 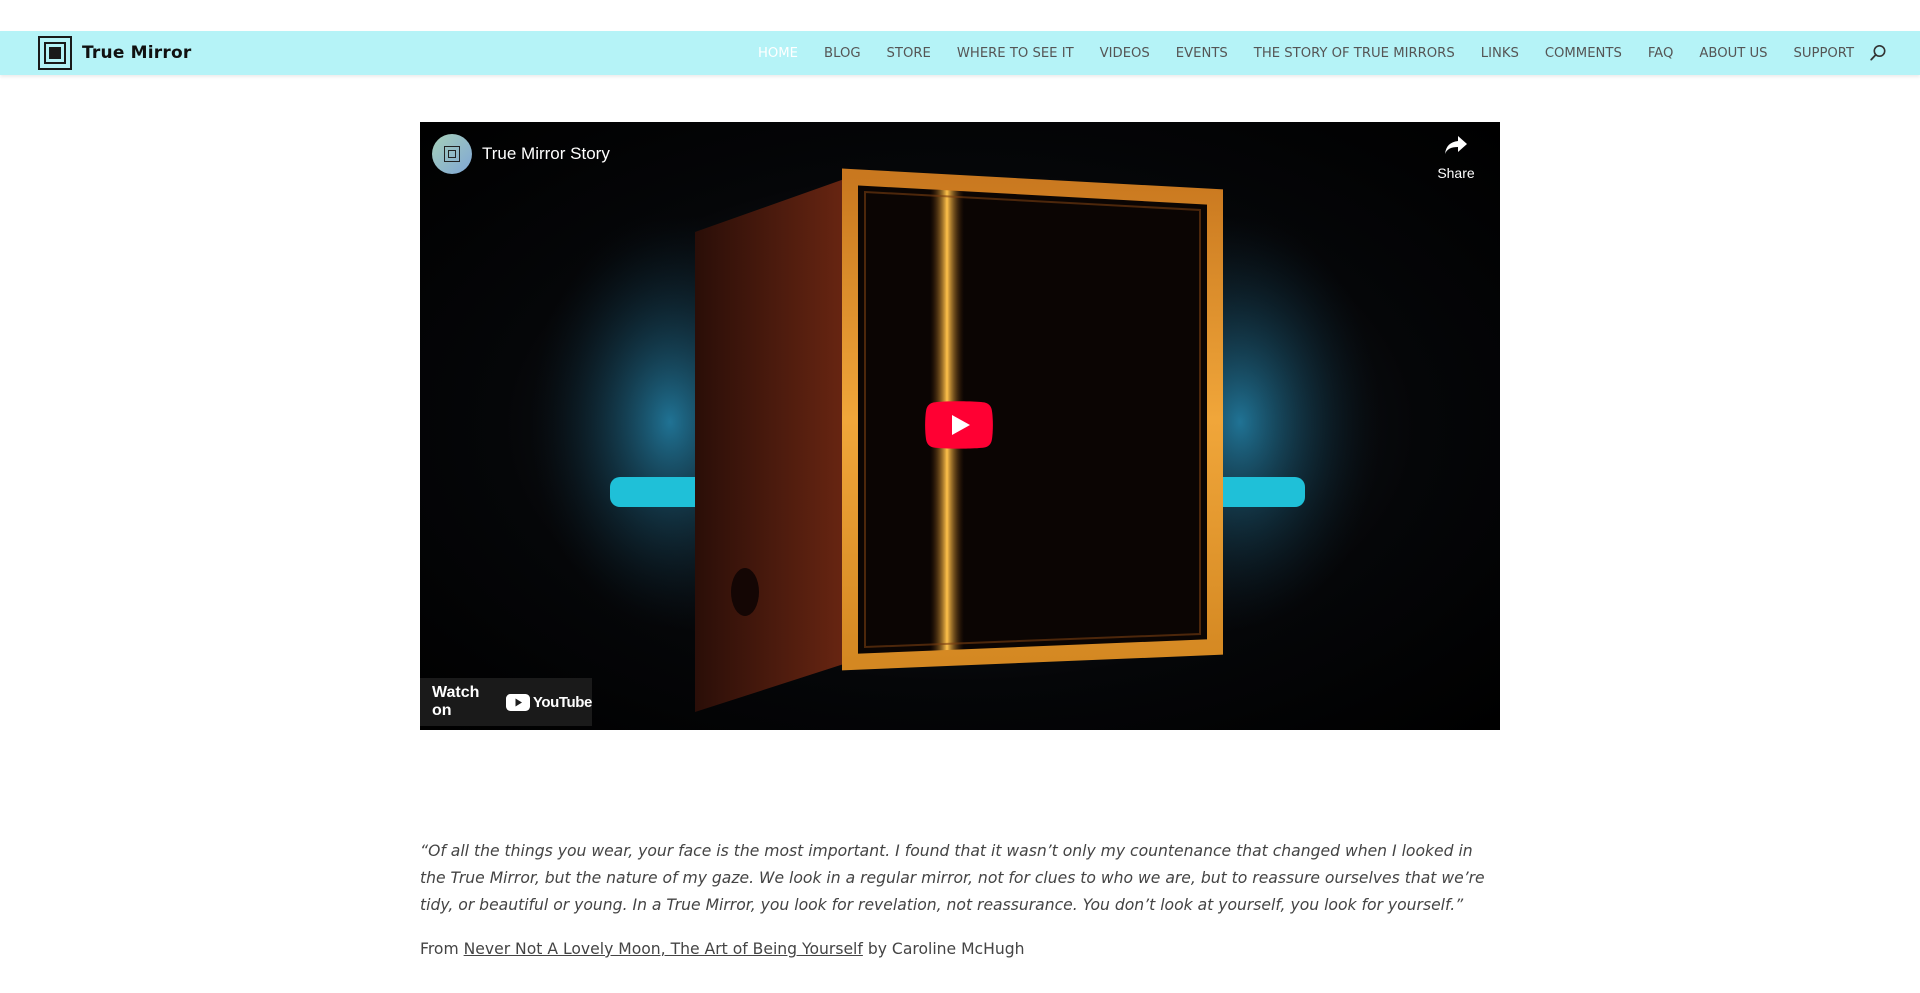 What do you see at coordinates (1824, 53) in the screenshot?
I see `nav-item-support: SUPPORT` at bounding box center [1824, 53].